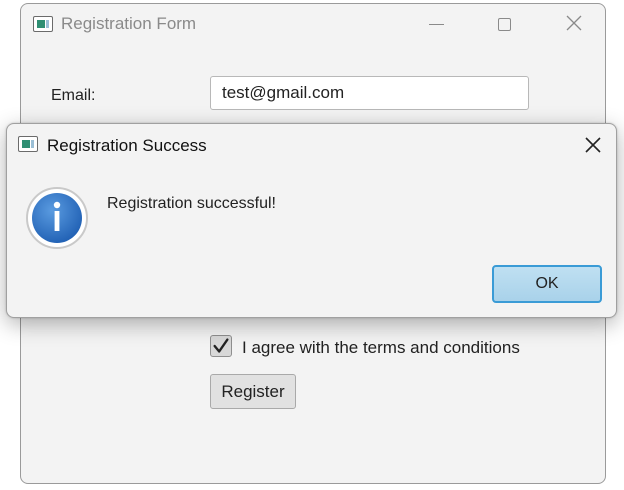 The height and width of the screenshot is (490, 624). I want to click on email-field, so click(369, 93).